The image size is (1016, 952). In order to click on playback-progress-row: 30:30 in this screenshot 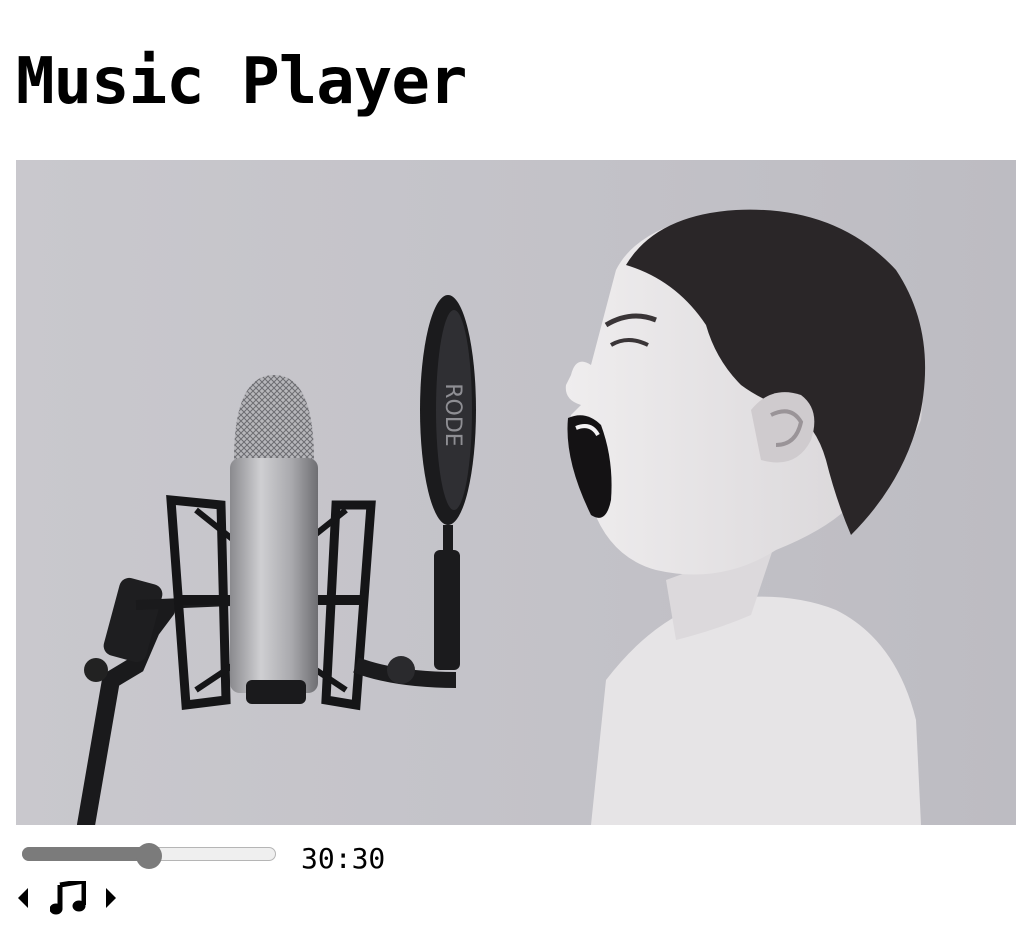, I will do `click(316, 858)`.